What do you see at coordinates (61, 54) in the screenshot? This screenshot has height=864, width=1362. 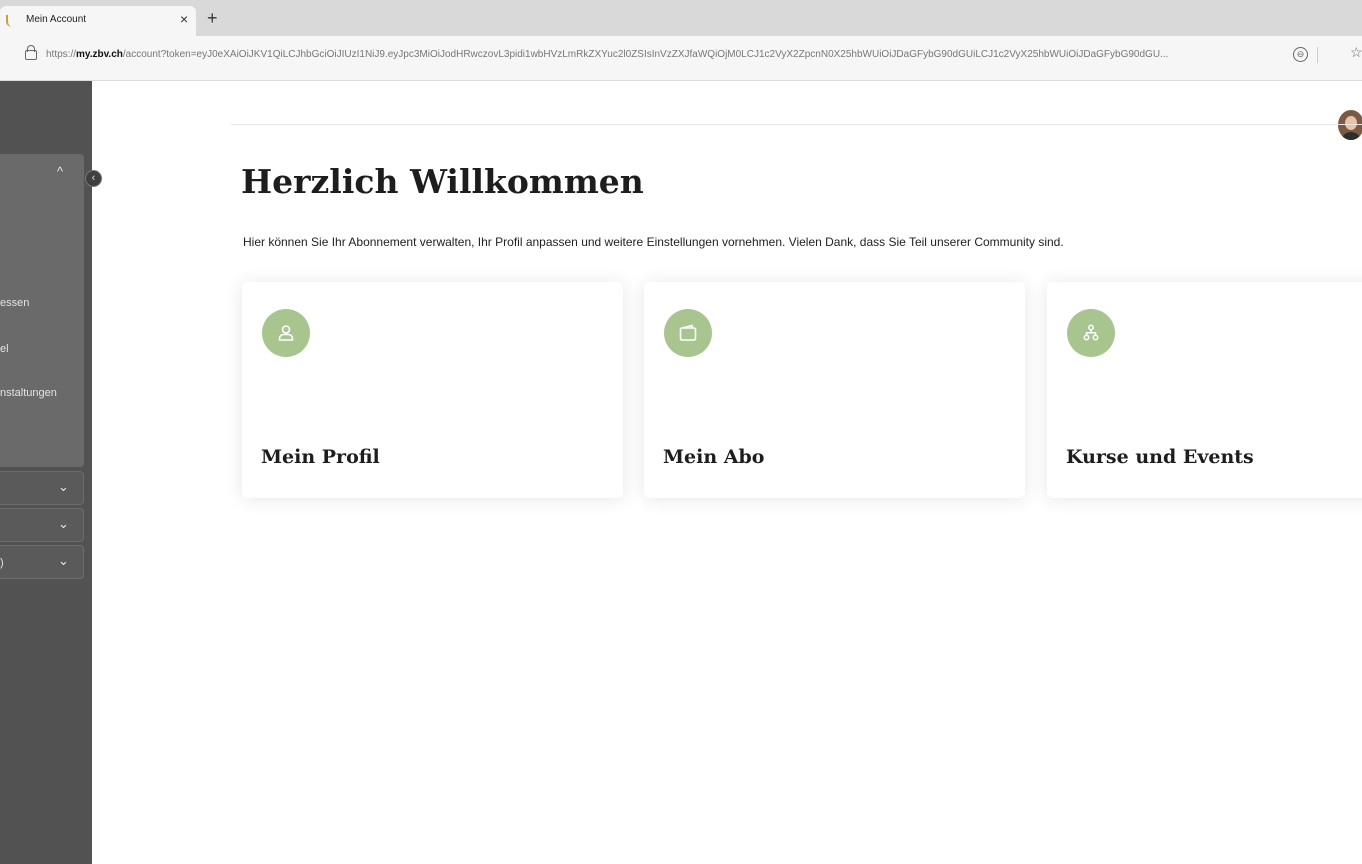 I see `url-prefix: https://` at bounding box center [61, 54].